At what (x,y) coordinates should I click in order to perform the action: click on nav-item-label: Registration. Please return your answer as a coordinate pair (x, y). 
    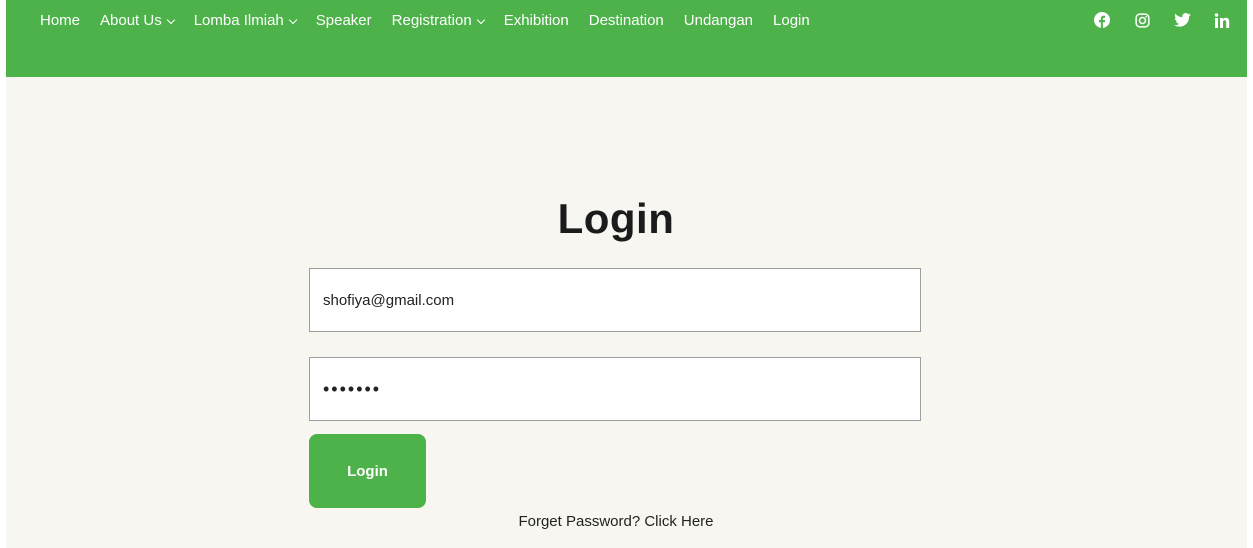
    Looking at the image, I should click on (431, 20).